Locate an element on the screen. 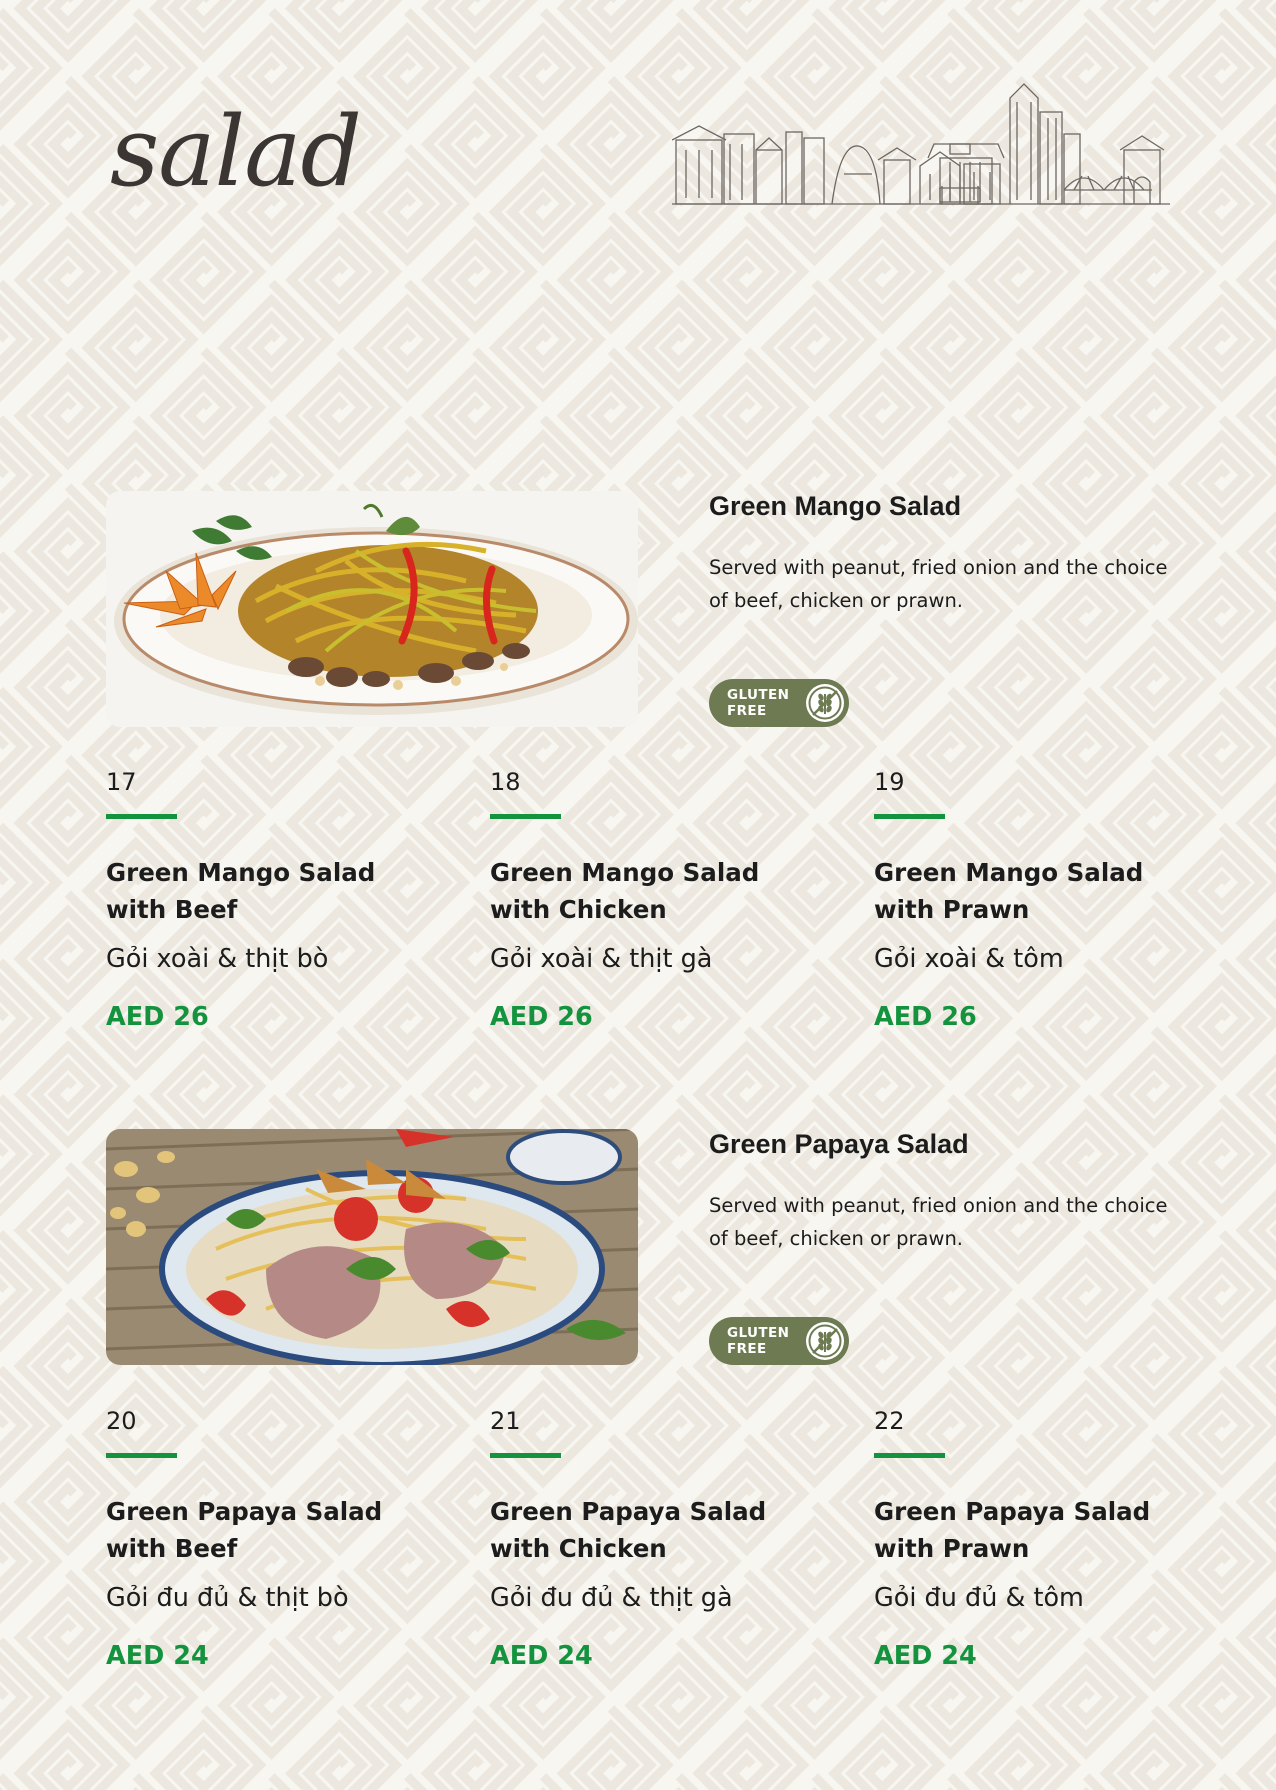 The width and height of the screenshot is (1276, 1790). item-number: 21 is located at coordinates (505, 1421).